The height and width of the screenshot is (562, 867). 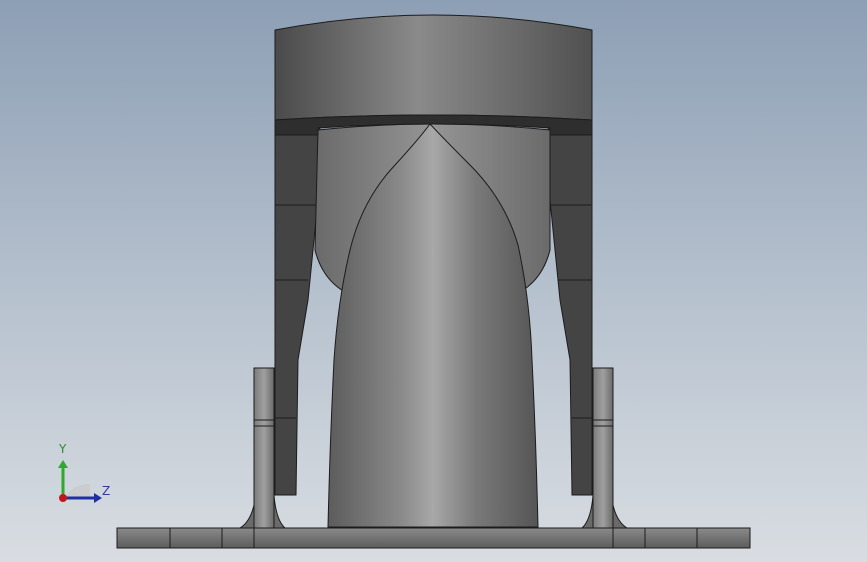 What do you see at coordinates (63, 449) in the screenshot?
I see `y-axis-label: Y` at bounding box center [63, 449].